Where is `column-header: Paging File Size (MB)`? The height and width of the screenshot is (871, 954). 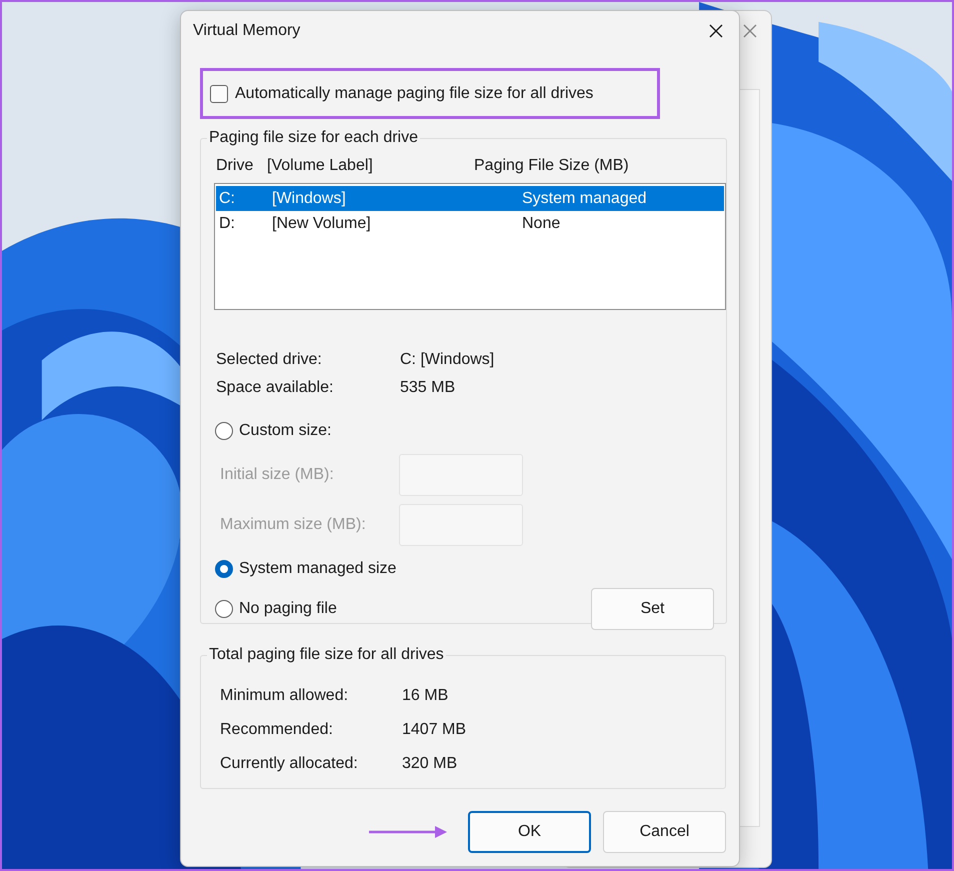 column-header: Paging File Size (MB) is located at coordinates (552, 166).